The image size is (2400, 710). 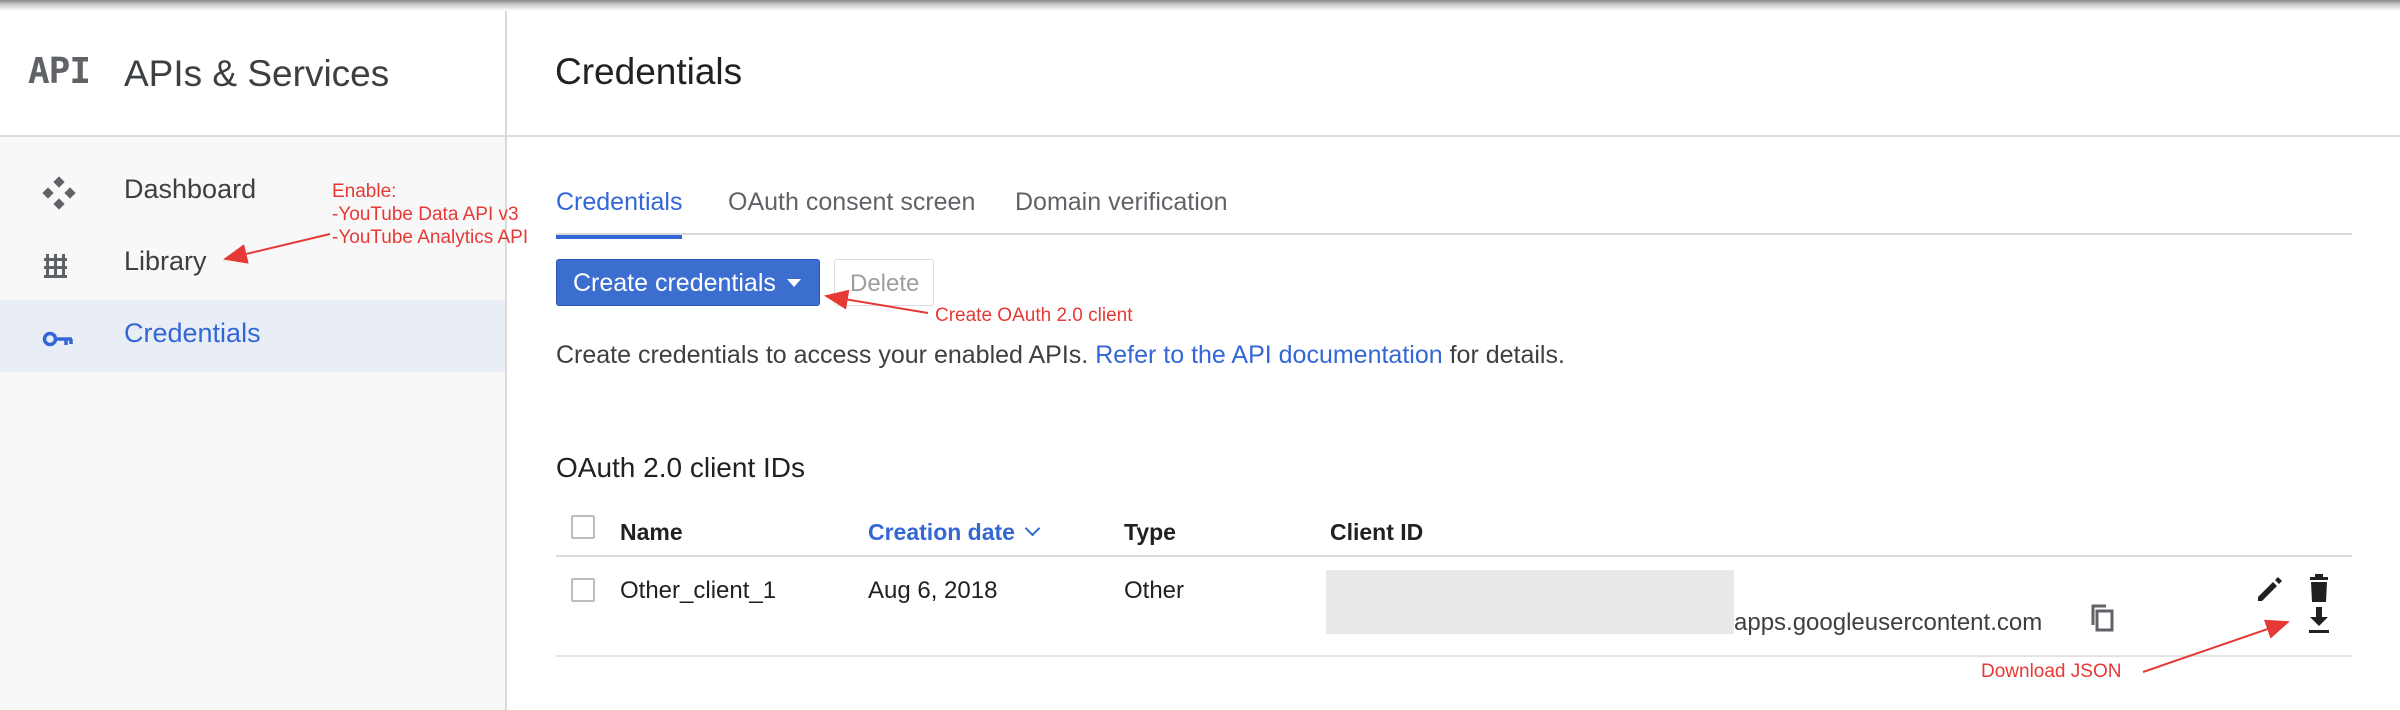 I want to click on column-header-type: Type, so click(x=1150, y=532).